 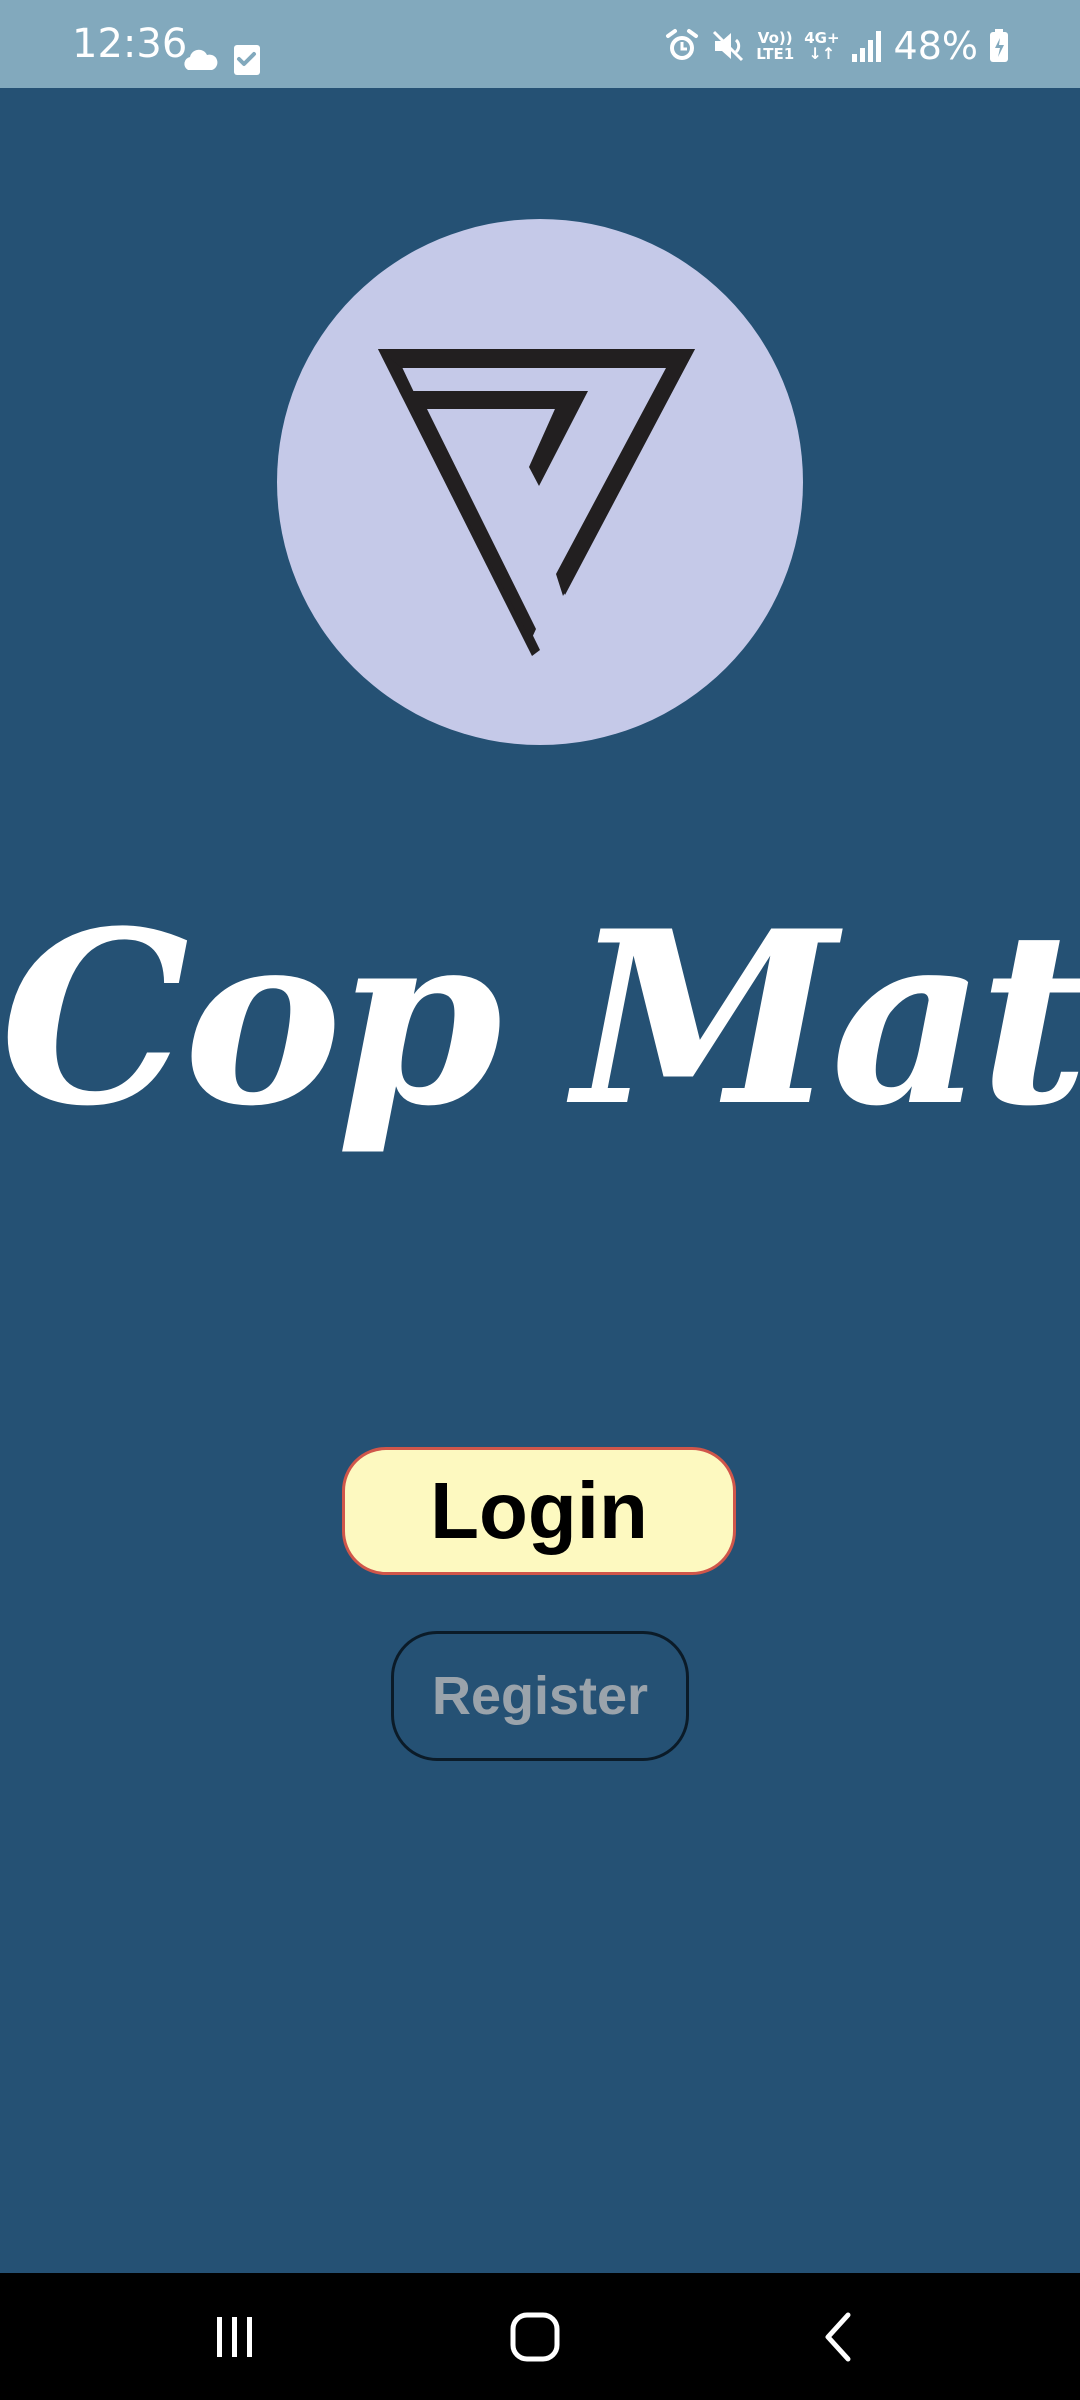 I want to click on back-icon, so click(x=838, y=2336).